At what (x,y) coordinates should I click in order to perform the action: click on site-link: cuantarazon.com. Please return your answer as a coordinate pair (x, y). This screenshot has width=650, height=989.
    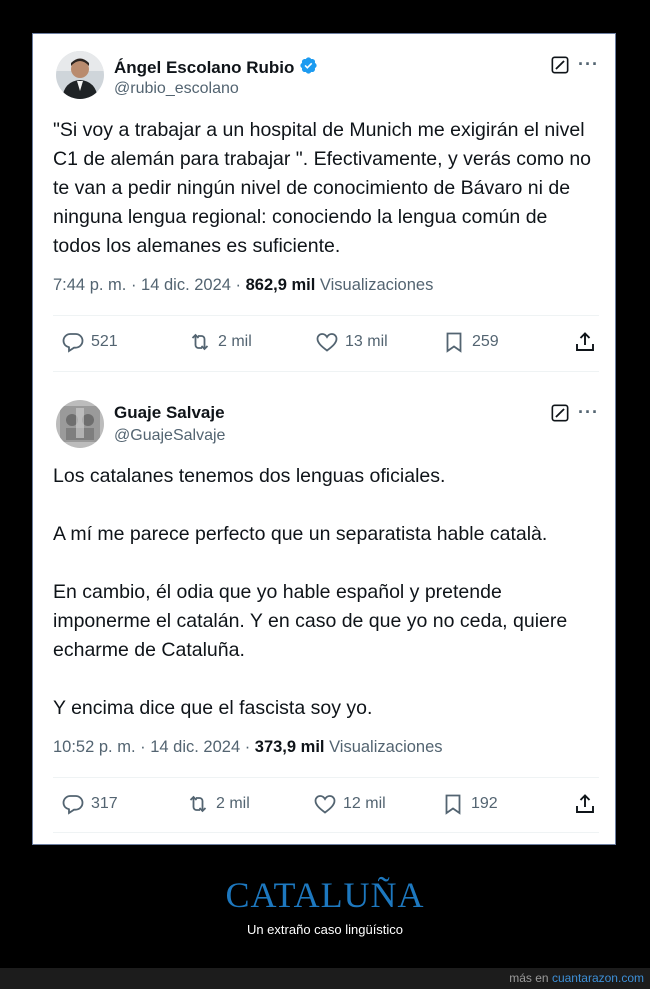
    Looking at the image, I should click on (598, 978).